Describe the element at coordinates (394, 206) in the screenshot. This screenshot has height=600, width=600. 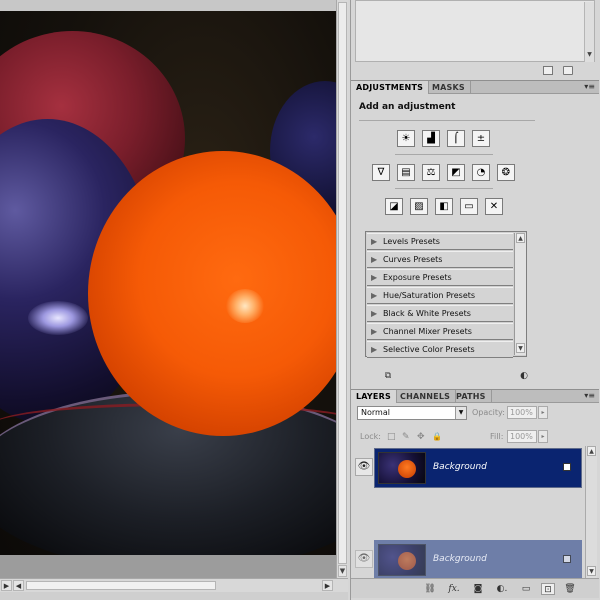
I see `invert-icon: ◪` at that location.